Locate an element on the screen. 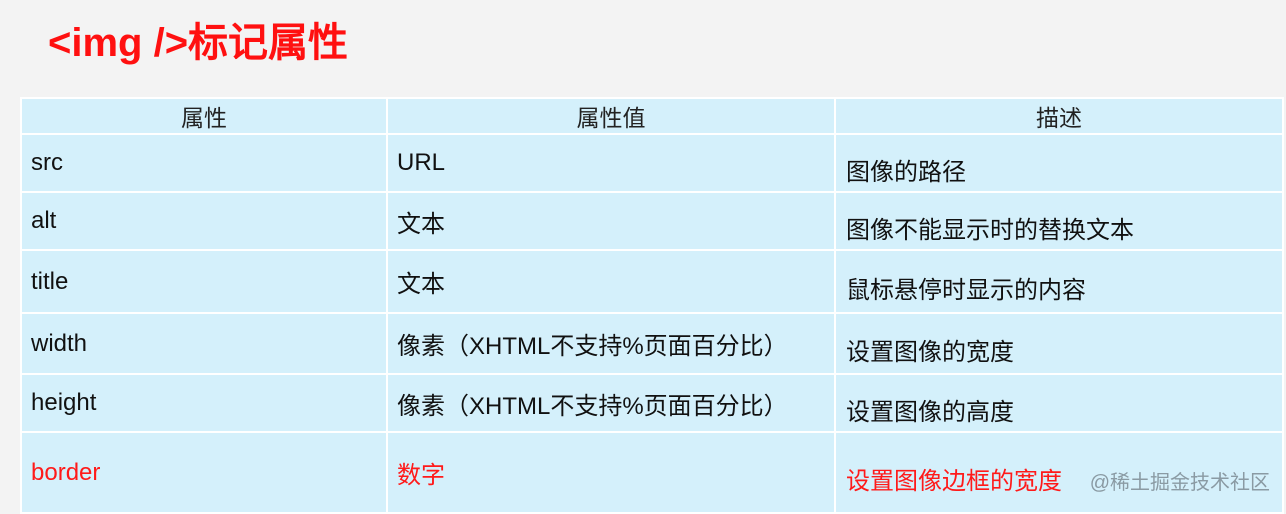 Image resolution: width=1286 pixels, height=514 pixels. table-row: width 像素（XHTML不支持%页面百分比） 设置图像的宽度 is located at coordinates (652, 343).